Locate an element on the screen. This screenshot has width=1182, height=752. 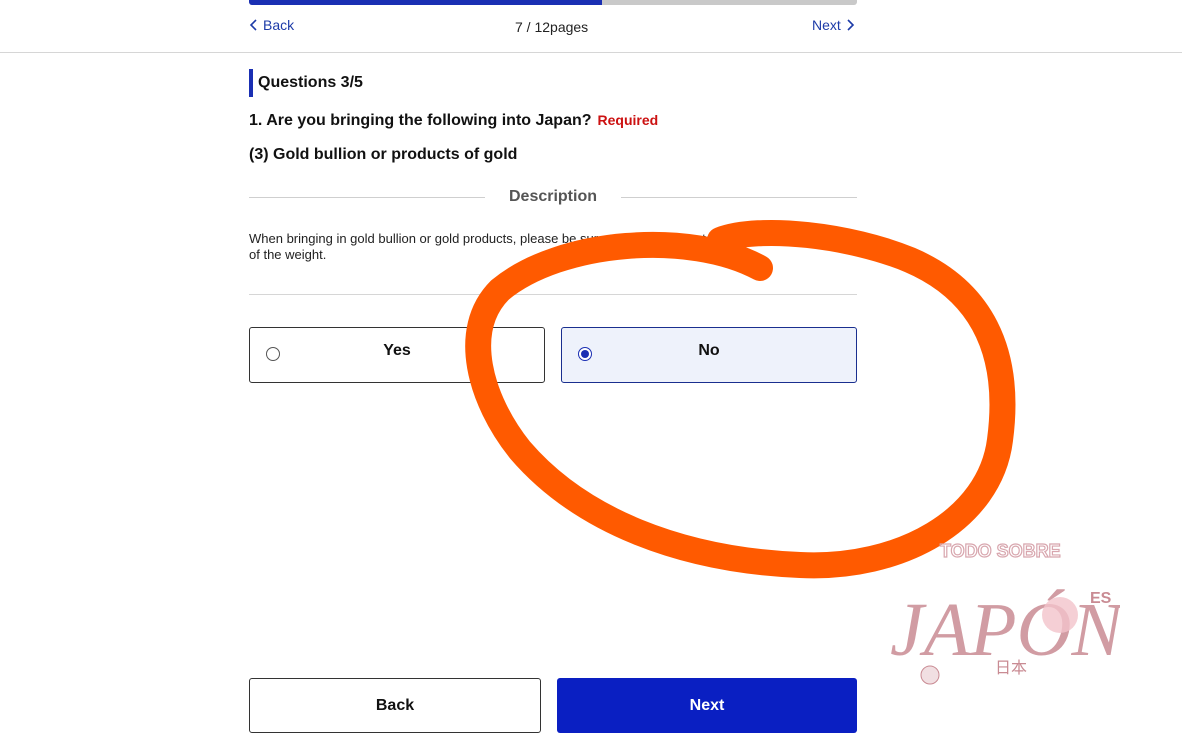
header-divider is located at coordinates (591, 52).